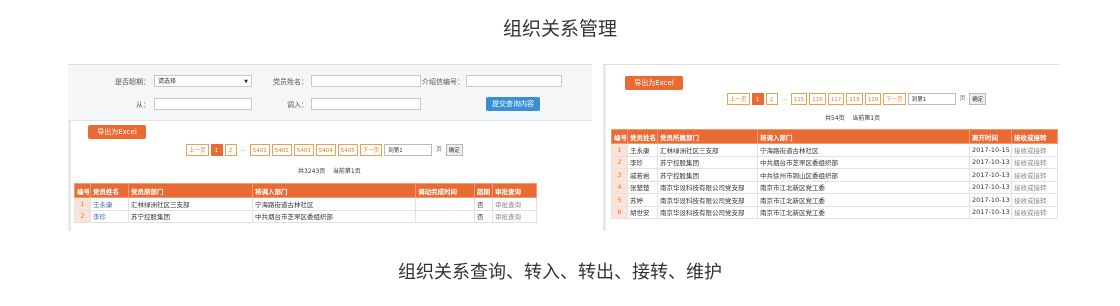 The height and width of the screenshot is (306, 1120). I want to click on table-header-row: 编号 党员姓名 党员原部门 将调入部门 调动完成时间 超期 审批查询, so click(305, 190).